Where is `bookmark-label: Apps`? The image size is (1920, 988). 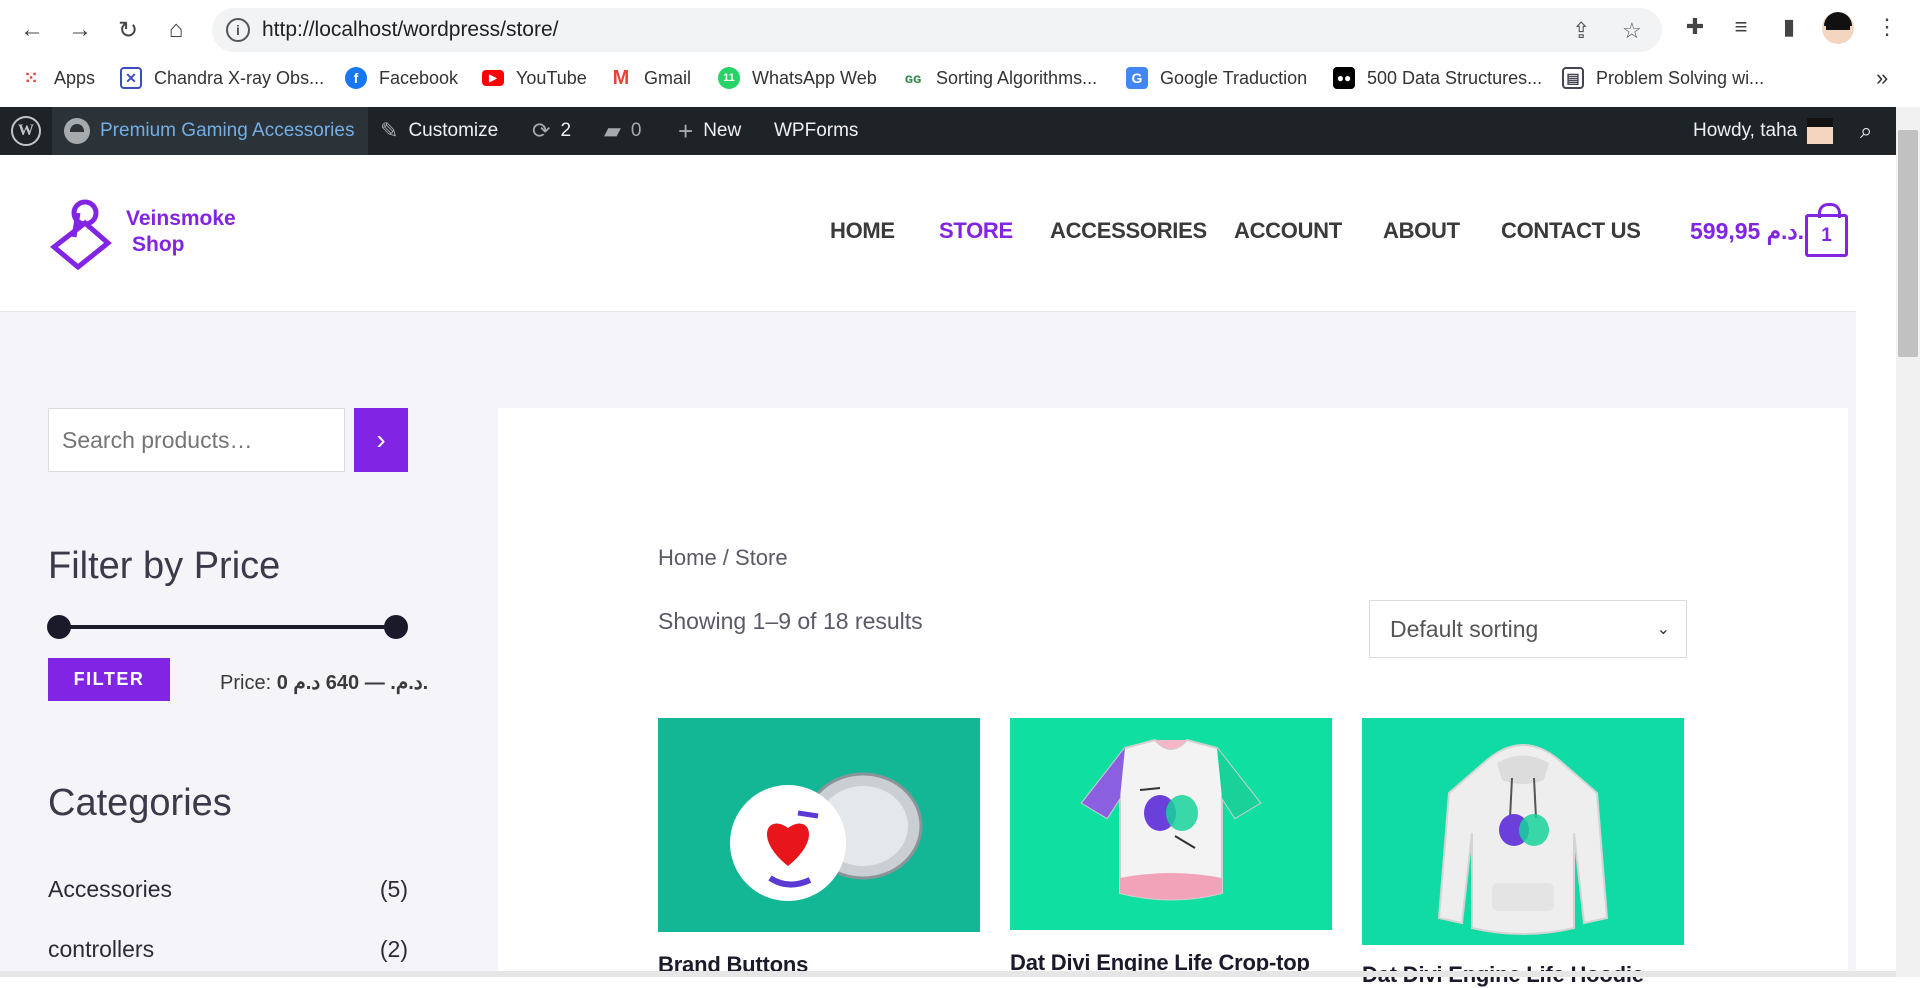
bookmark-label: Apps is located at coordinates (75, 77).